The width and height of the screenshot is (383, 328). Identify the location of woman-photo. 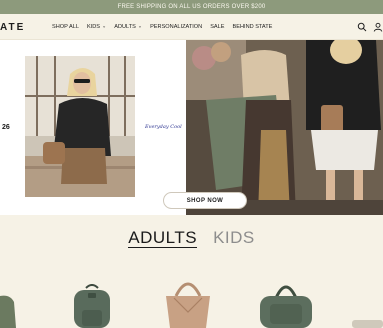
(80, 126).